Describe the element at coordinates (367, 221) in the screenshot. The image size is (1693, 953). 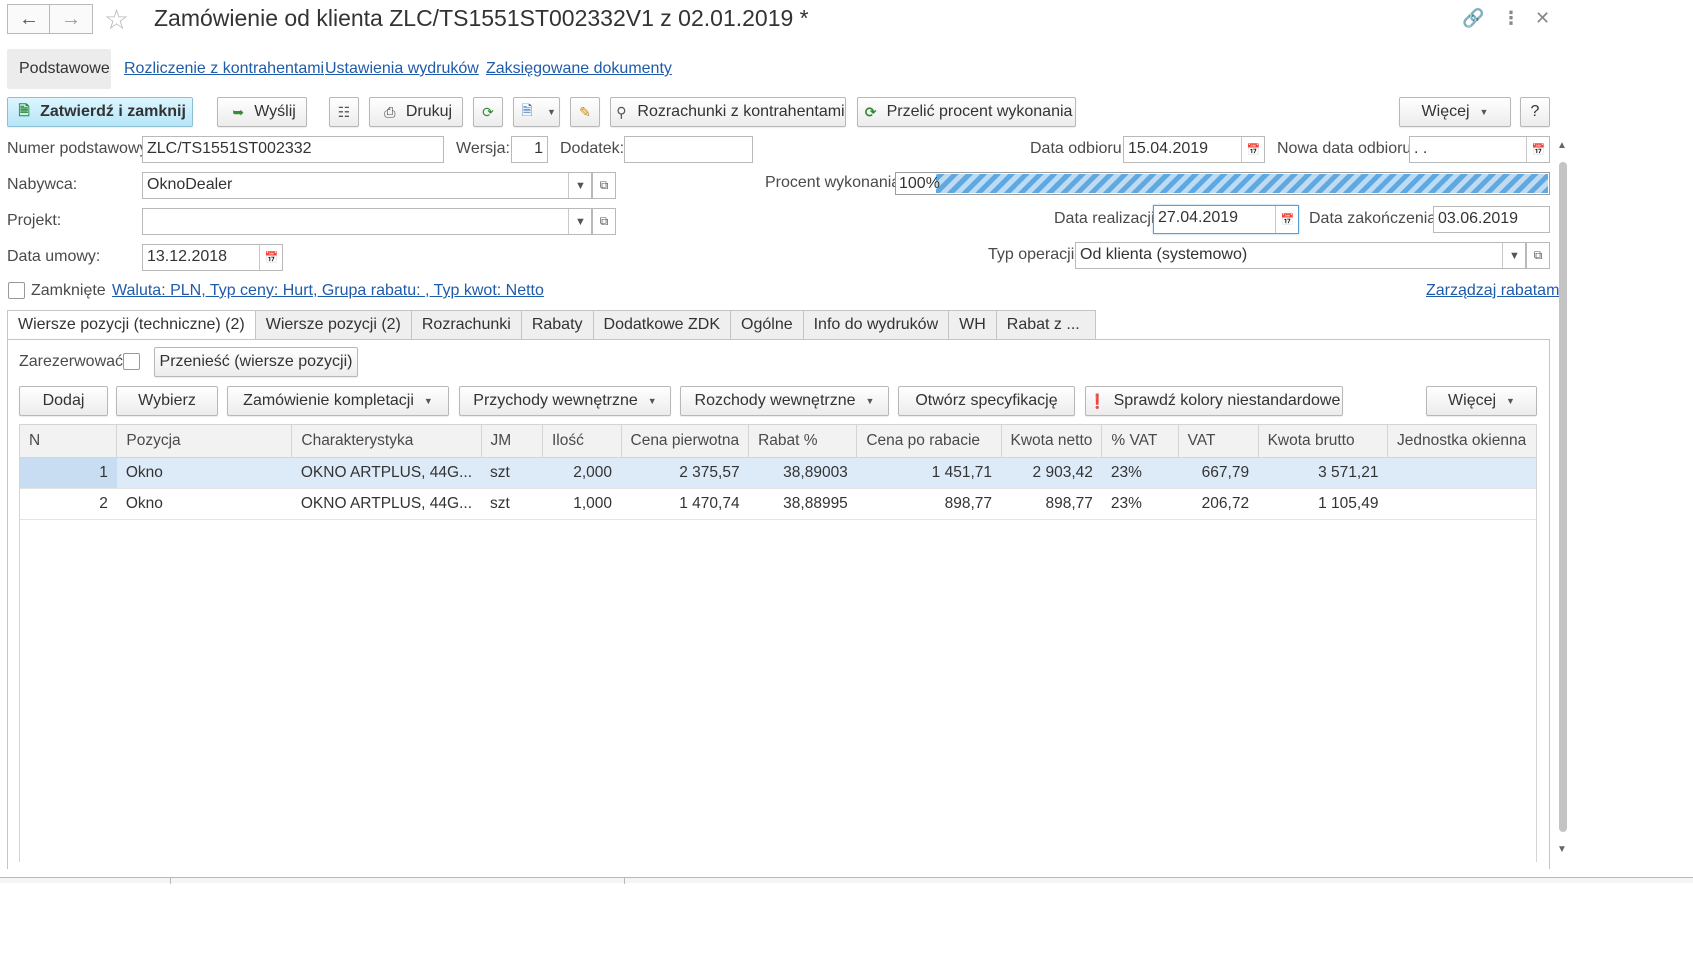
I see `project-field: ▼` at that location.